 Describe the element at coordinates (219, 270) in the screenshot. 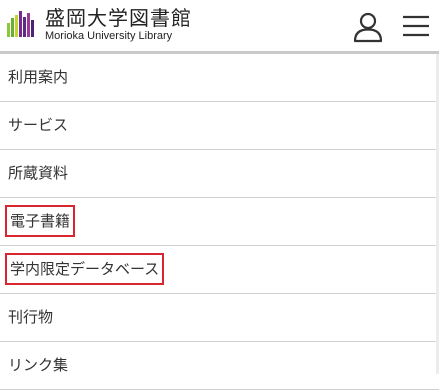

I see `menu-item-campus-databases: 学内限定データベース` at that location.